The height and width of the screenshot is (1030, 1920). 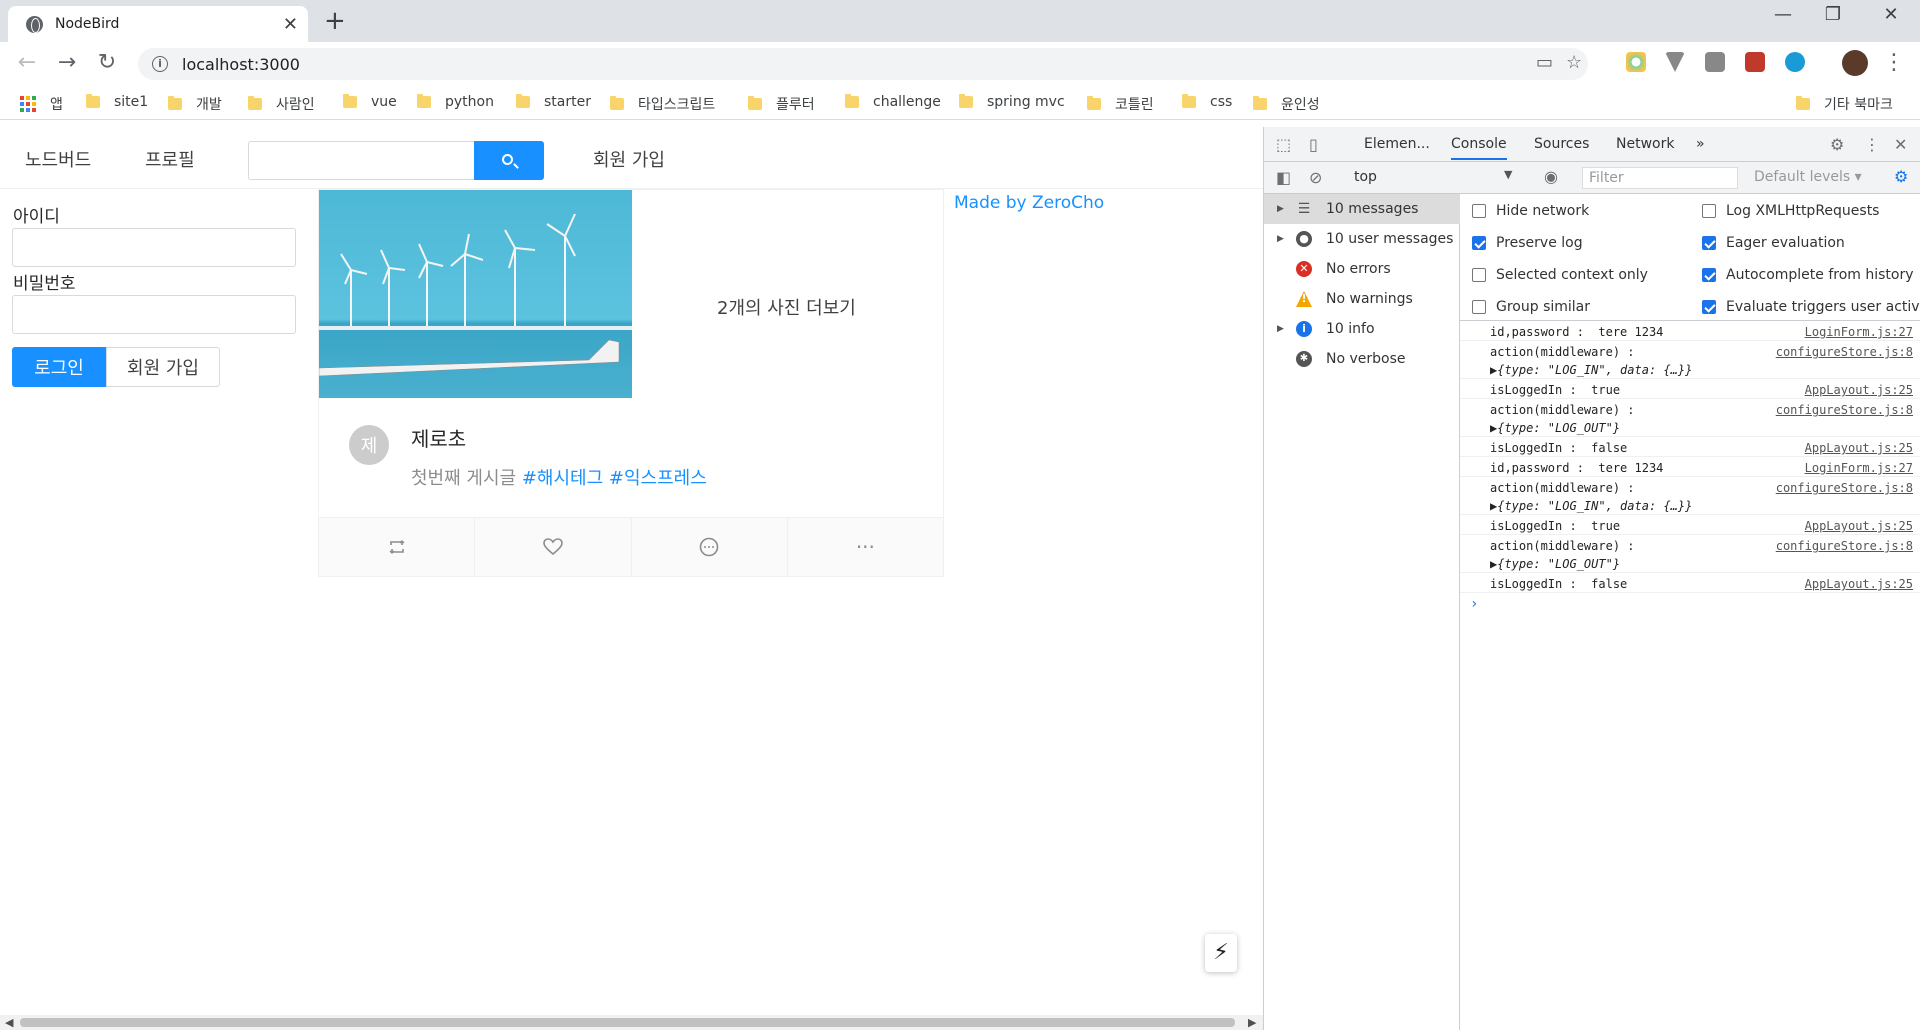 What do you see at coordinates (455, 102) in the screenshot?
I see `bookmark-folder: python` at bounding box center [455, 102].